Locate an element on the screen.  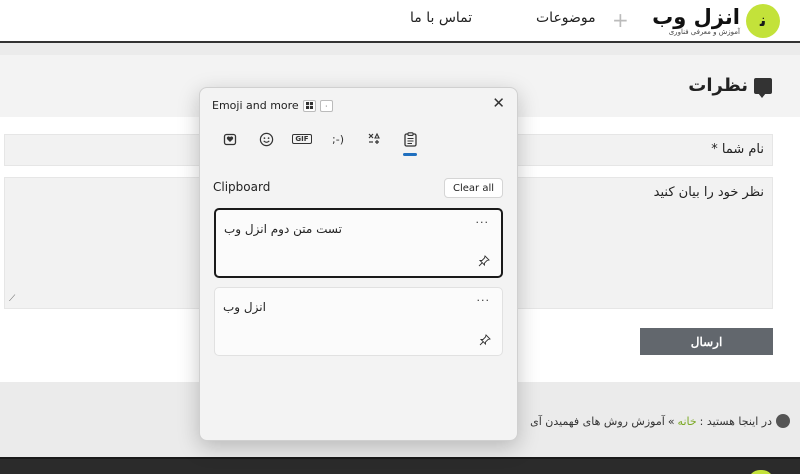
tab-symbols is located at coordinates (374, 139).